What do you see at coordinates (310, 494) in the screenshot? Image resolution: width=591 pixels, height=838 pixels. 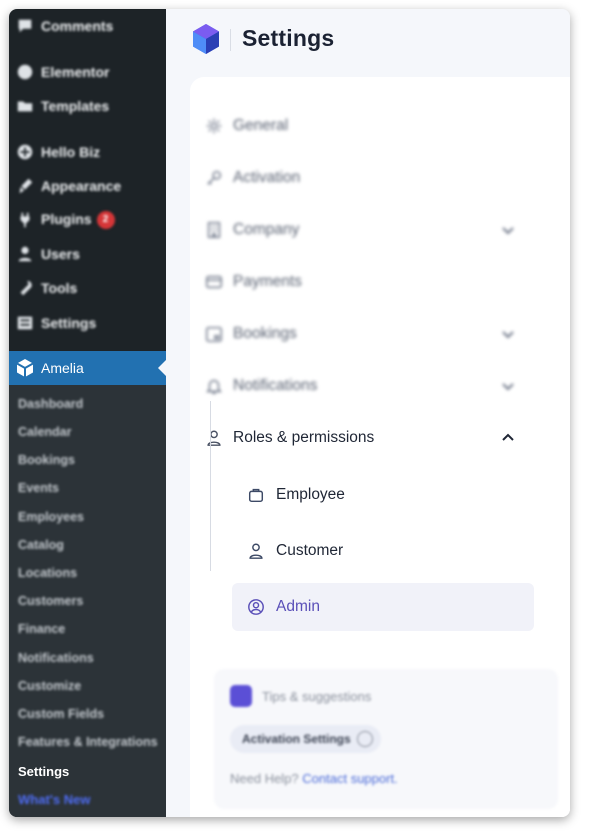 I see `nav-label: Employee` at bounding box center [310, 494].